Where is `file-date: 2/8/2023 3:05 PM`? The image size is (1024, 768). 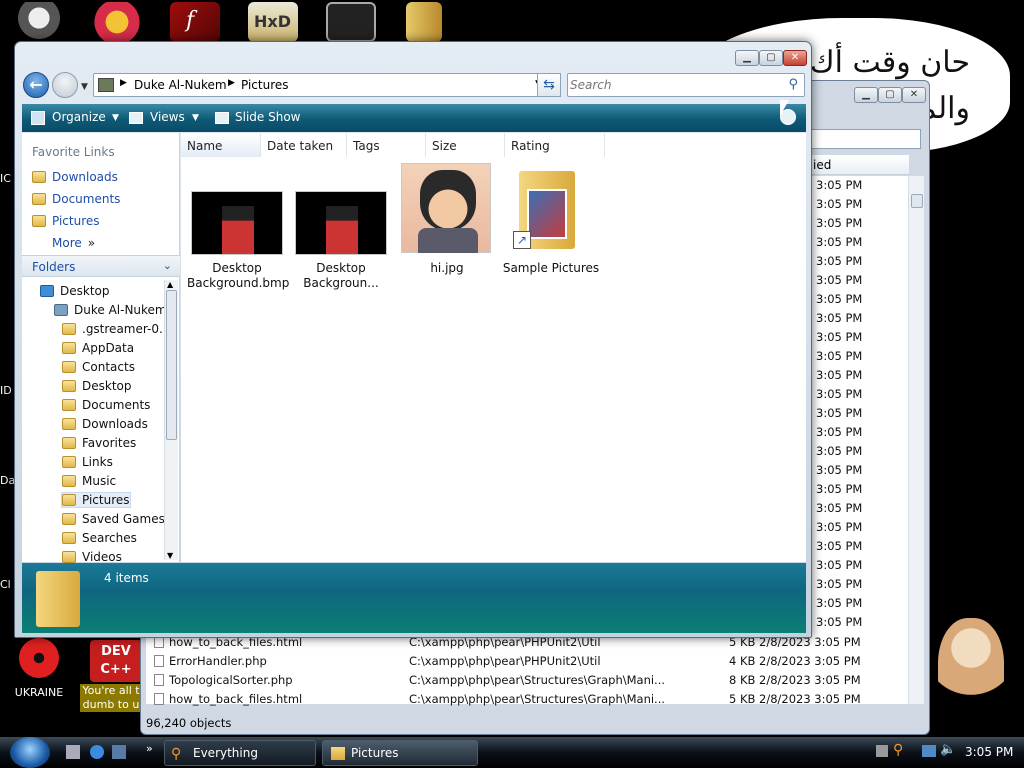 file-date: 2/8/2023 3:05 PM is located at coordinates (810, 680).